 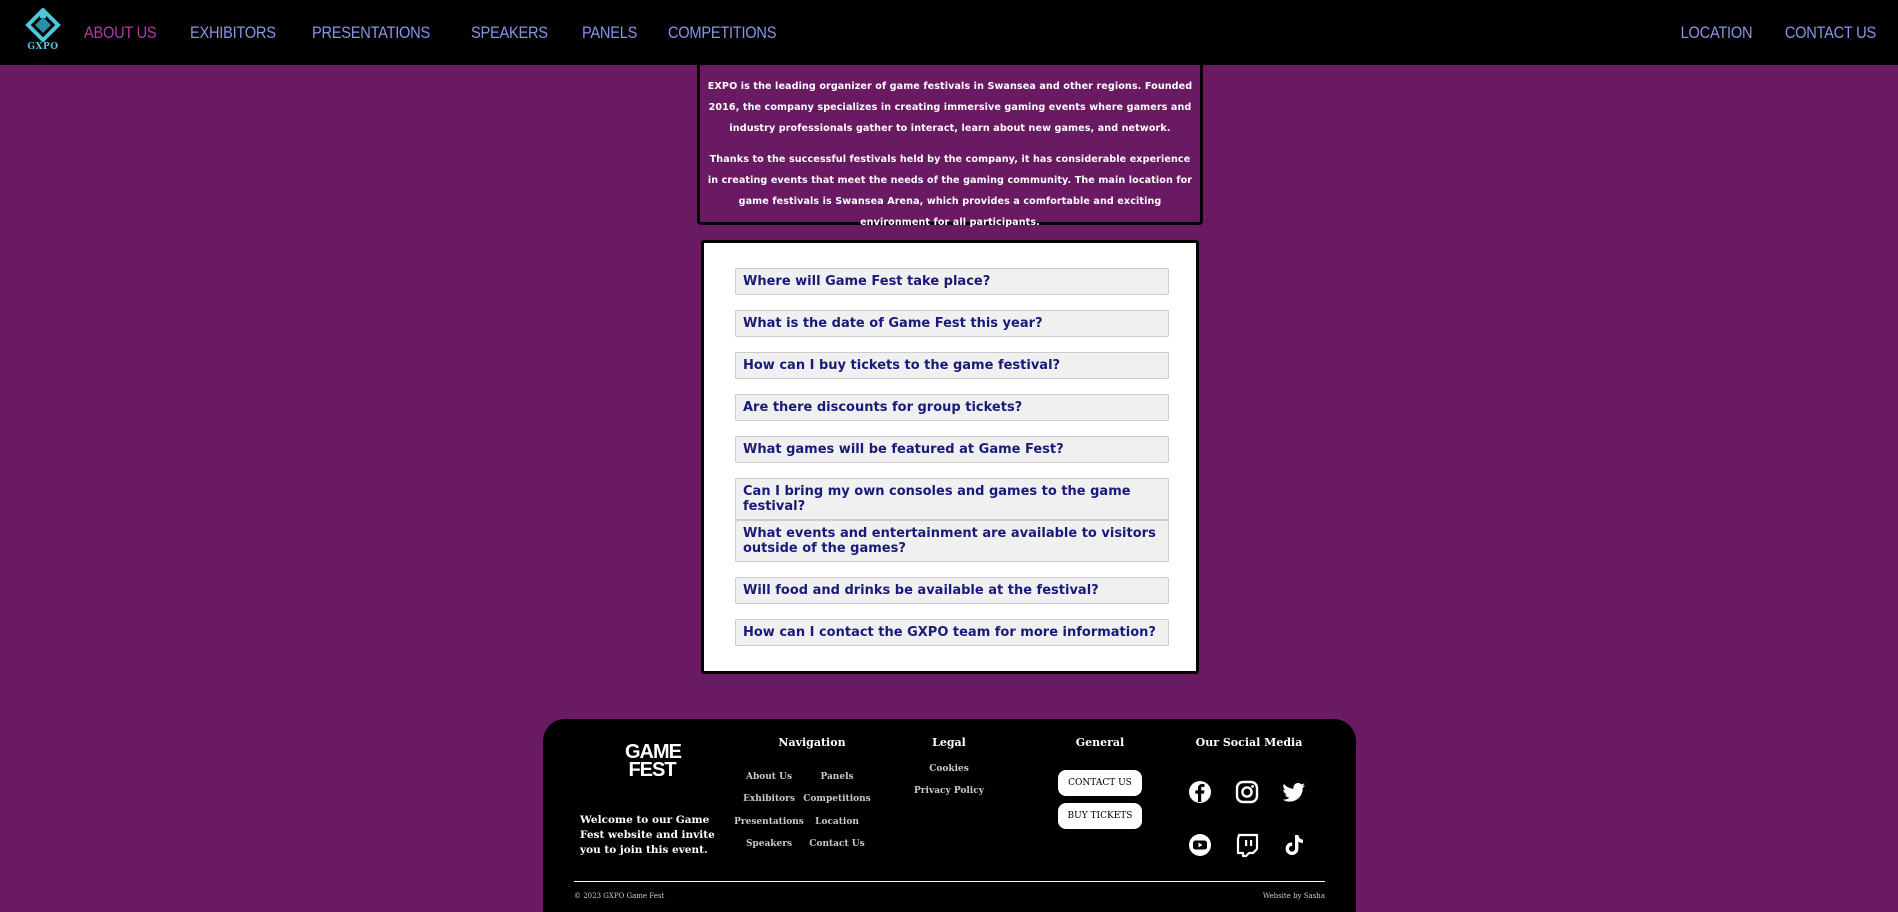 I want to click on nav-contact-us: CONTACT US, so click(x=1830, y=33).